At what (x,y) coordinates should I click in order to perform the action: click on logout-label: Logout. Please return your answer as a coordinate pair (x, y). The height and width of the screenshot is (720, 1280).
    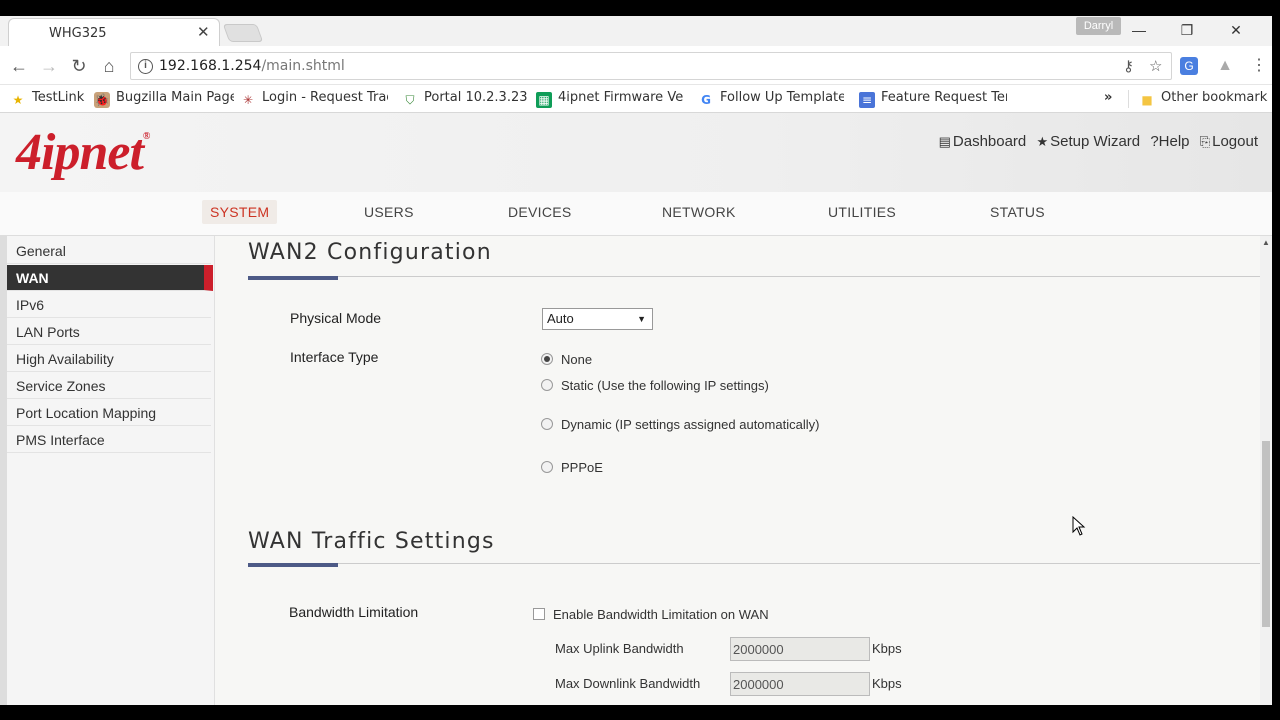
    Looking at the image, I should click on (1235, 141).